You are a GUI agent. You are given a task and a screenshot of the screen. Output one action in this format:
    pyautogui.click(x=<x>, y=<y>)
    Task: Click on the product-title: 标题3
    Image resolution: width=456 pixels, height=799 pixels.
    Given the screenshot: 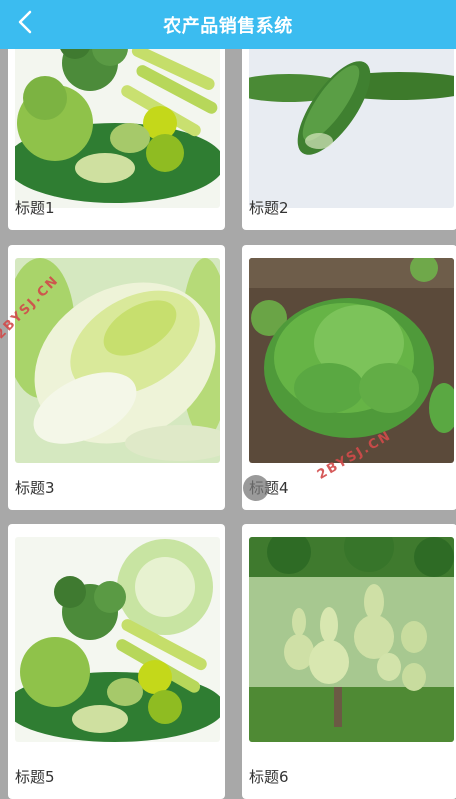 What is the action you would take?
    pyautogui.click(x=35, y=488)
    